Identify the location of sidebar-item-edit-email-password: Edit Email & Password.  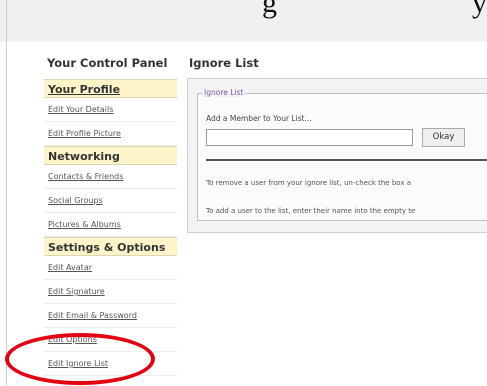
(110, 316).